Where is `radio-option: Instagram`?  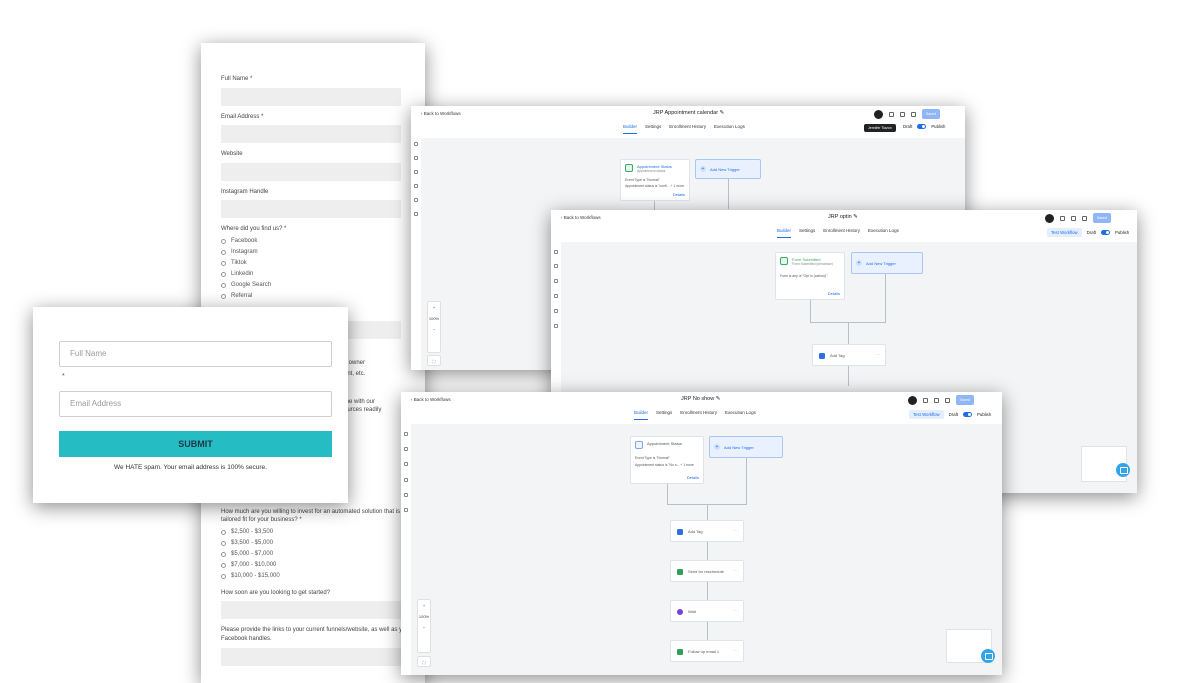
radio-option: Instagram is located at coordinates (239, 252).